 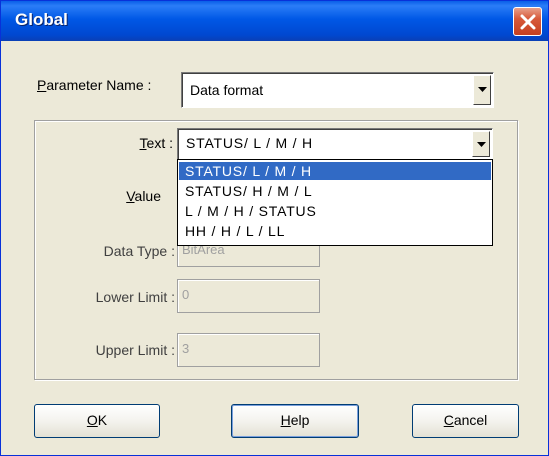 I want to click on ok-button: OK, so click(x=97, y=421).